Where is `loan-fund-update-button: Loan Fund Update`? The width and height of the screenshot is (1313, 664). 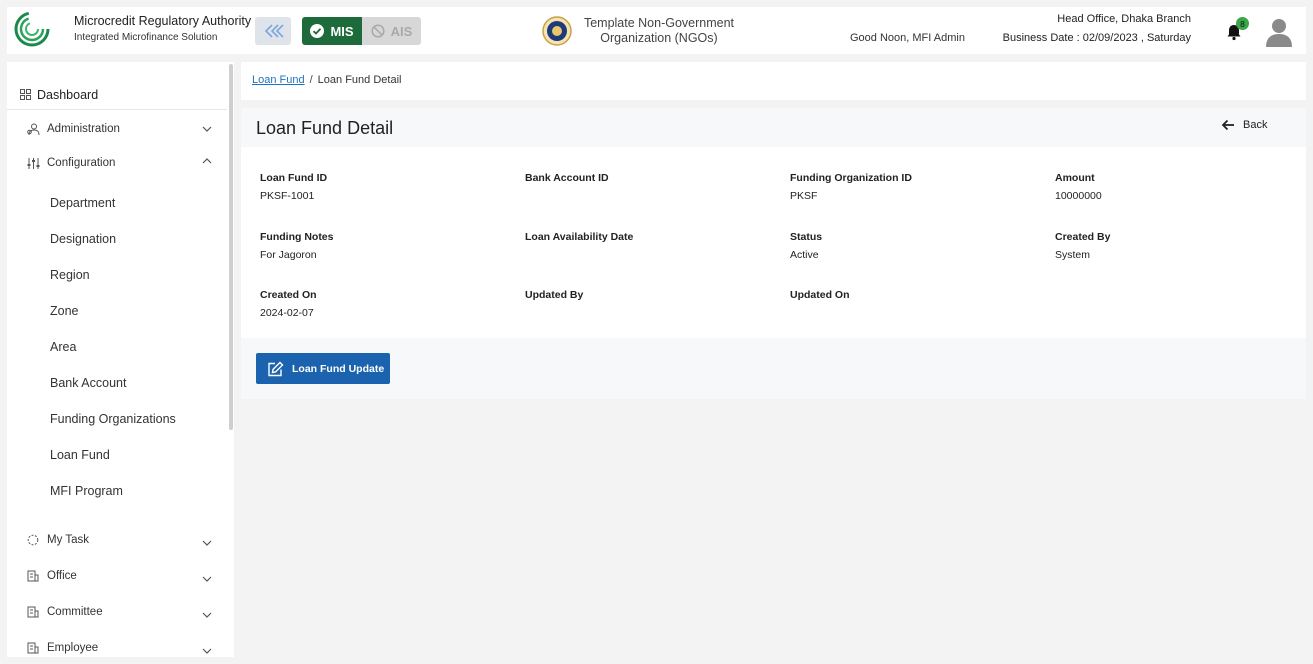
loan-fund-update-button: Loan Fund Update is located at coordinates (323, 368).